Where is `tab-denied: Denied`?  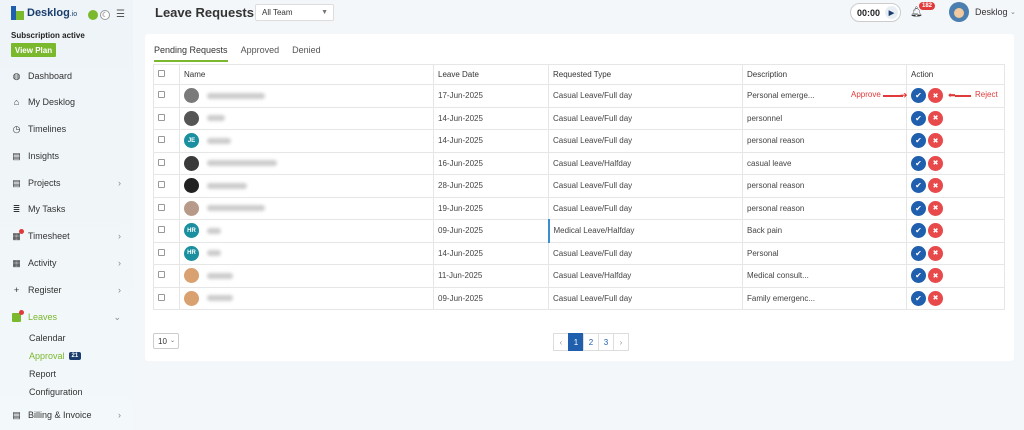
tab-denied: Denied is located at coordinates (306, 53).